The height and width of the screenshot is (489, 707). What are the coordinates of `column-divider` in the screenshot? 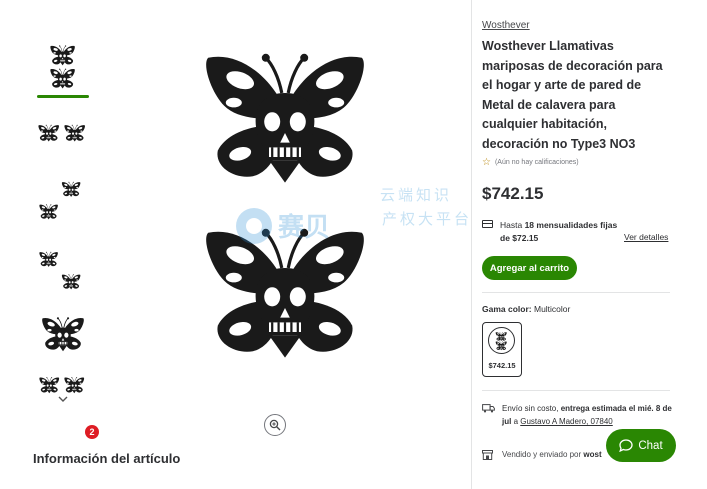 It's located at (471, 244).